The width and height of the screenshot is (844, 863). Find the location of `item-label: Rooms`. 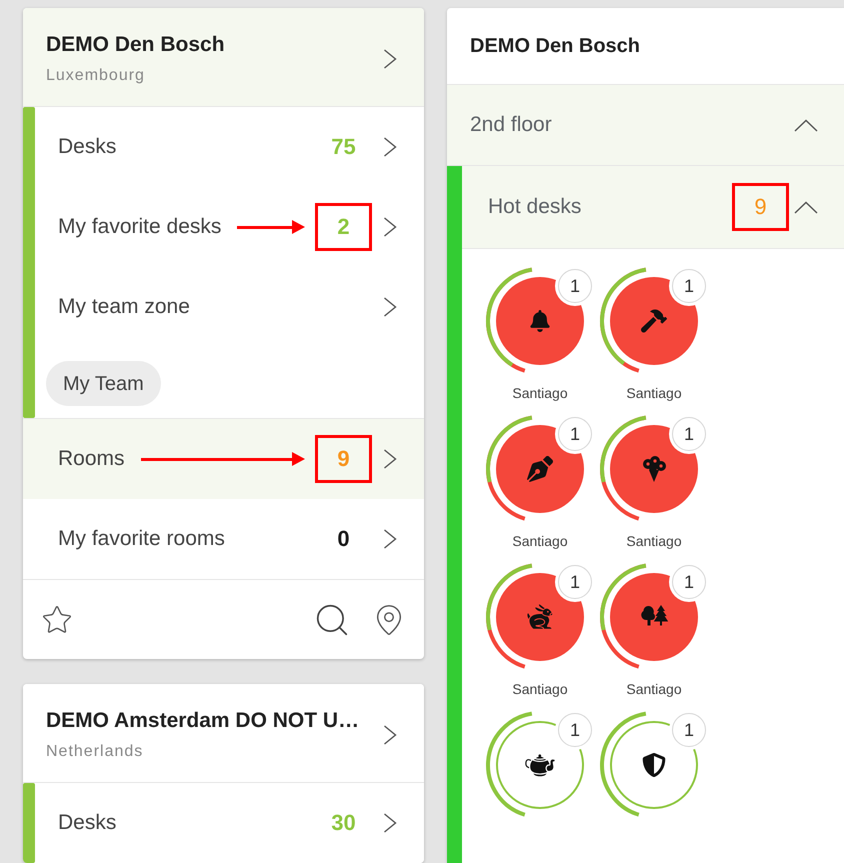

item-label: Rooms is located at coordinates (91, 459).